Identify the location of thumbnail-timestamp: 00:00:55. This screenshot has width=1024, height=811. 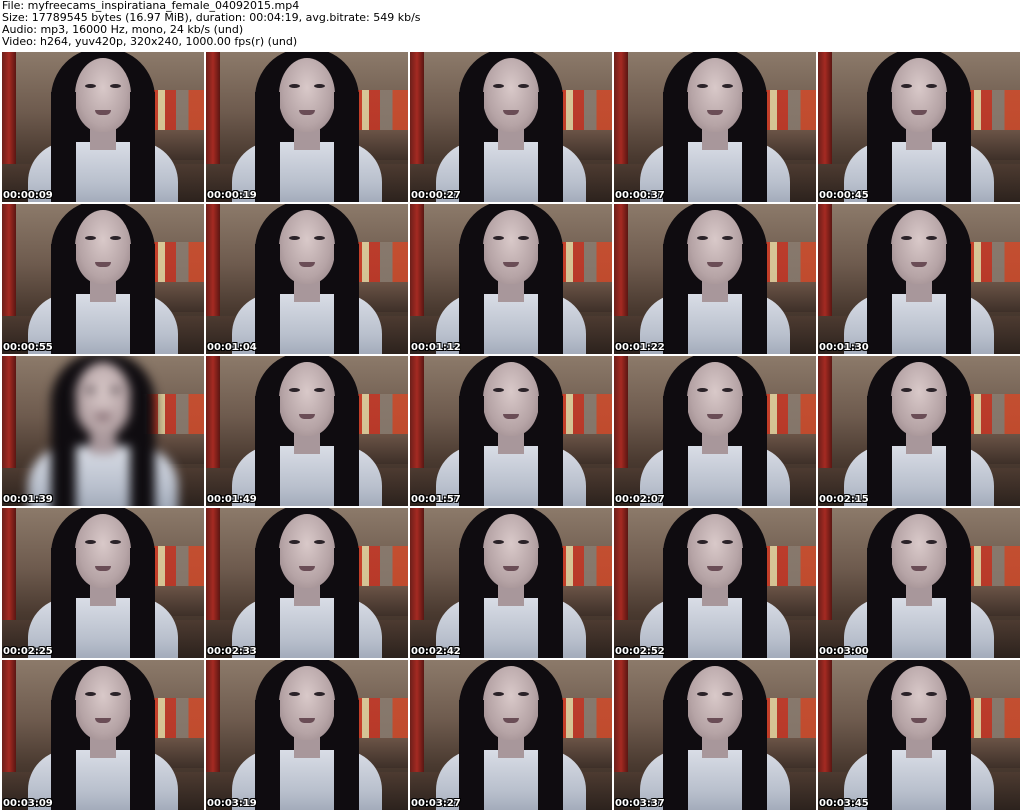
(28, 347).